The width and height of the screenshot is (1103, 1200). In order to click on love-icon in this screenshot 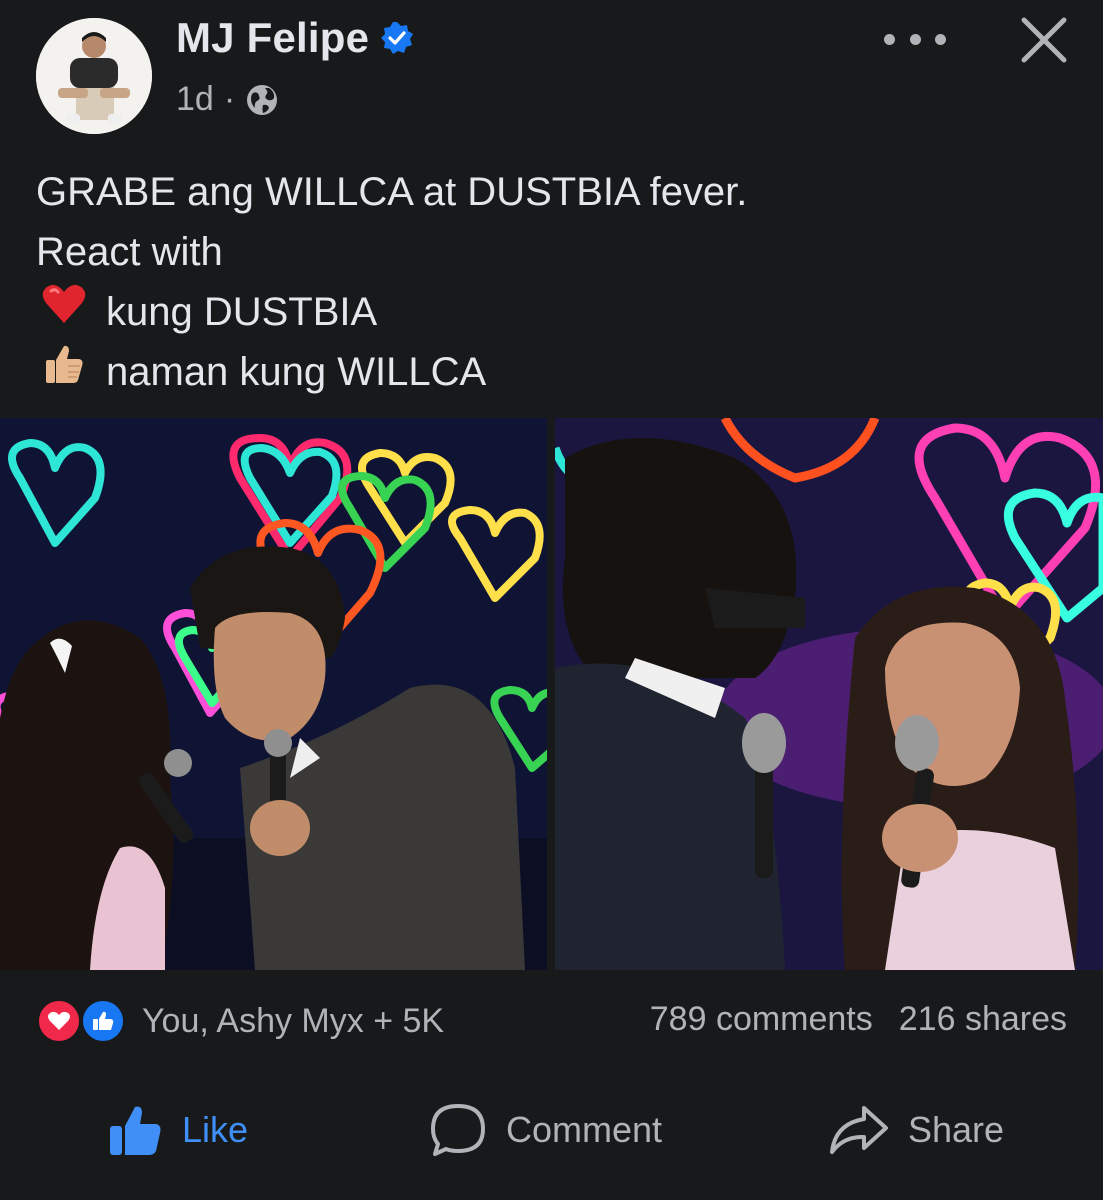, I will do `click(59, 1021)`.